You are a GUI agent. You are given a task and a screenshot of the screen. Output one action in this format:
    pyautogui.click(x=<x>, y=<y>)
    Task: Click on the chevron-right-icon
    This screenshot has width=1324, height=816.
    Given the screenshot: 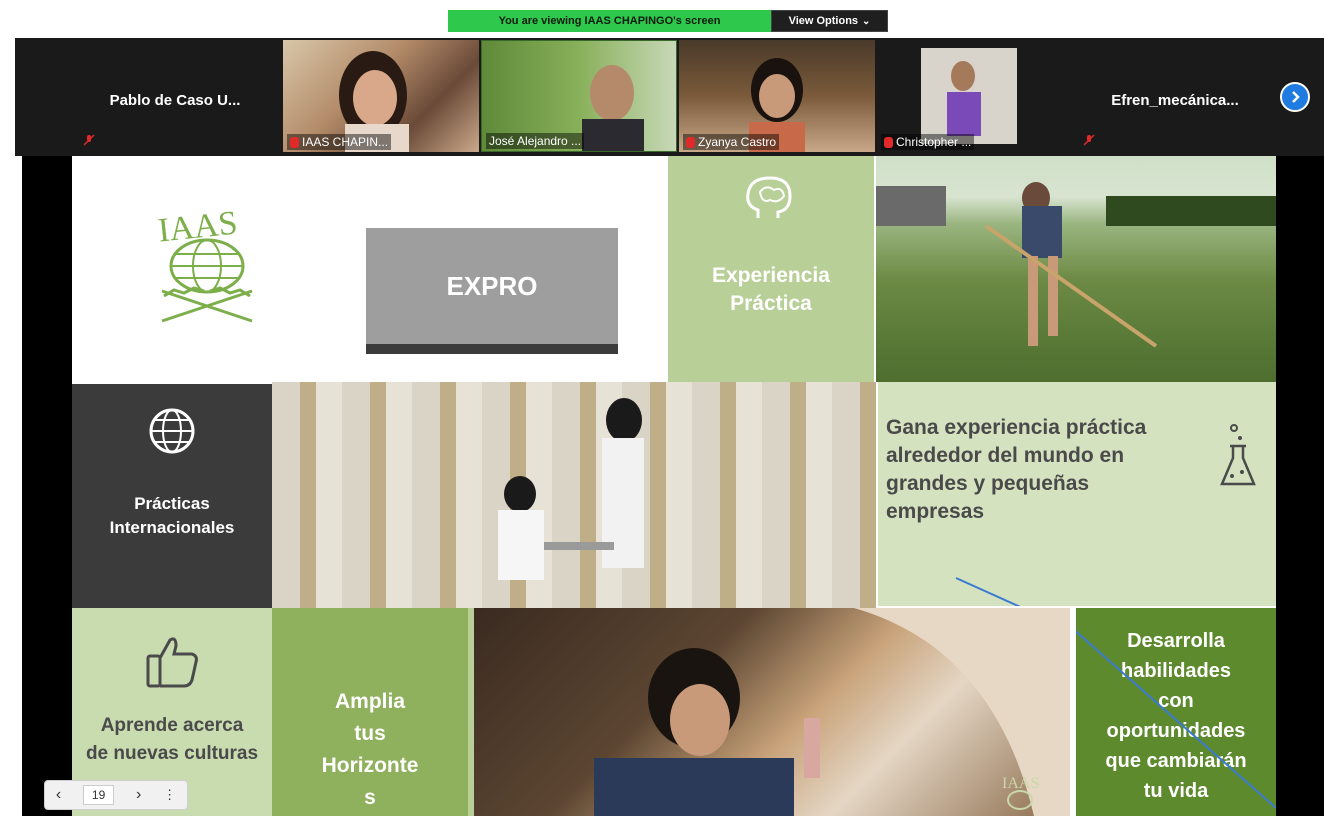 What is the action you would take?
    pyautogui.click(x=1296, y=97)
    